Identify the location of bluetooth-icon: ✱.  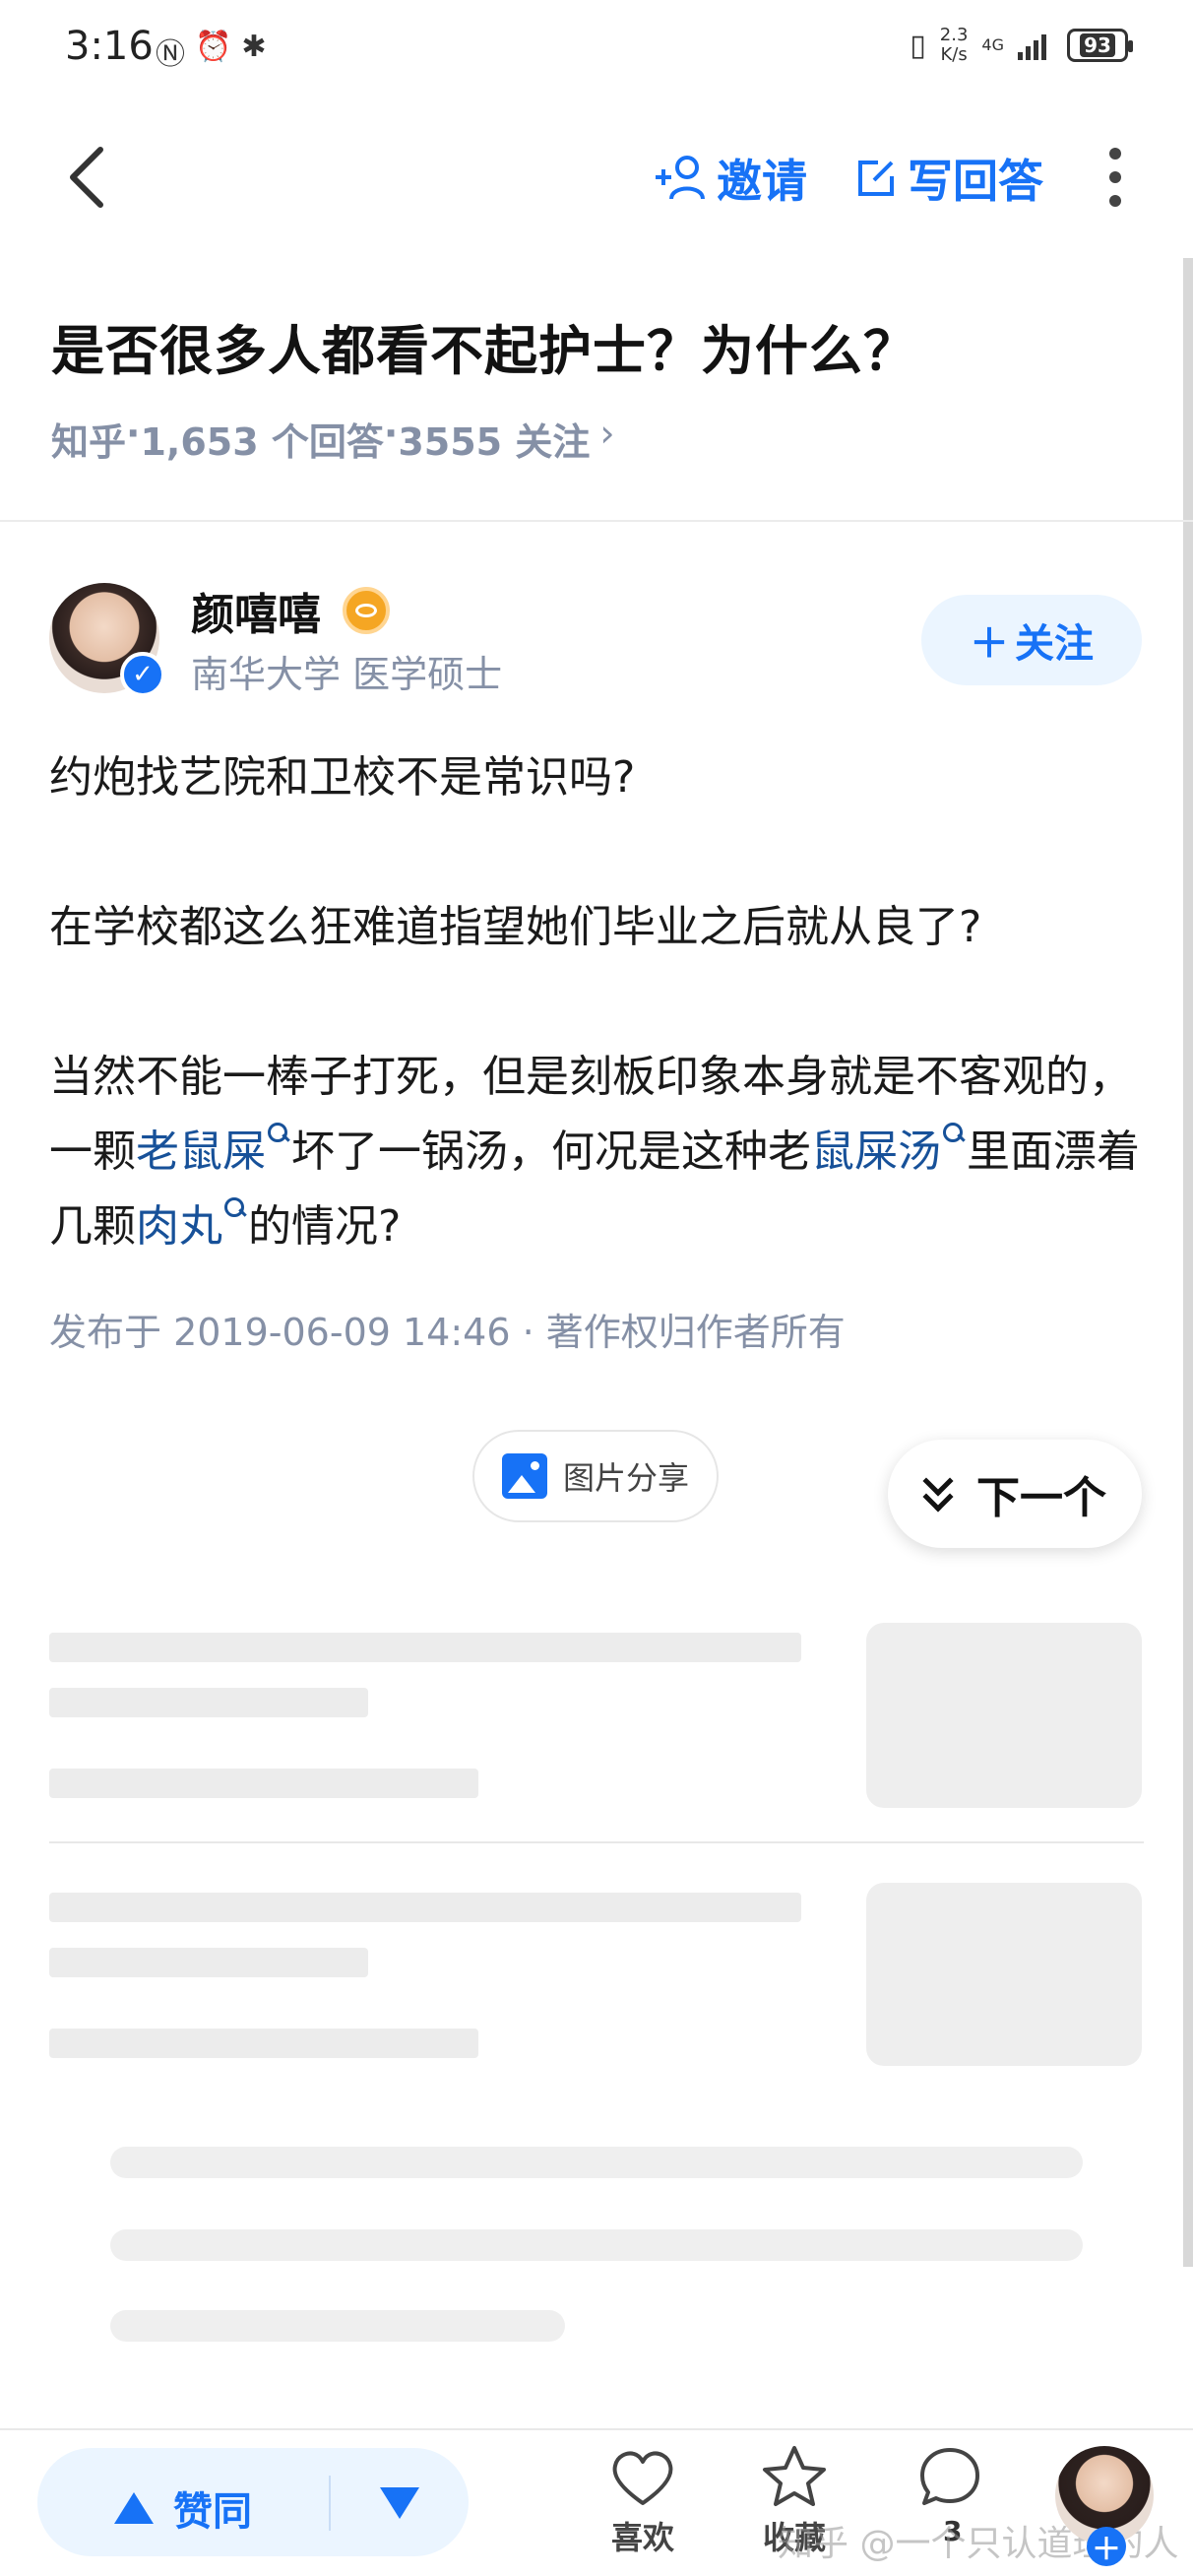
(254, 47).